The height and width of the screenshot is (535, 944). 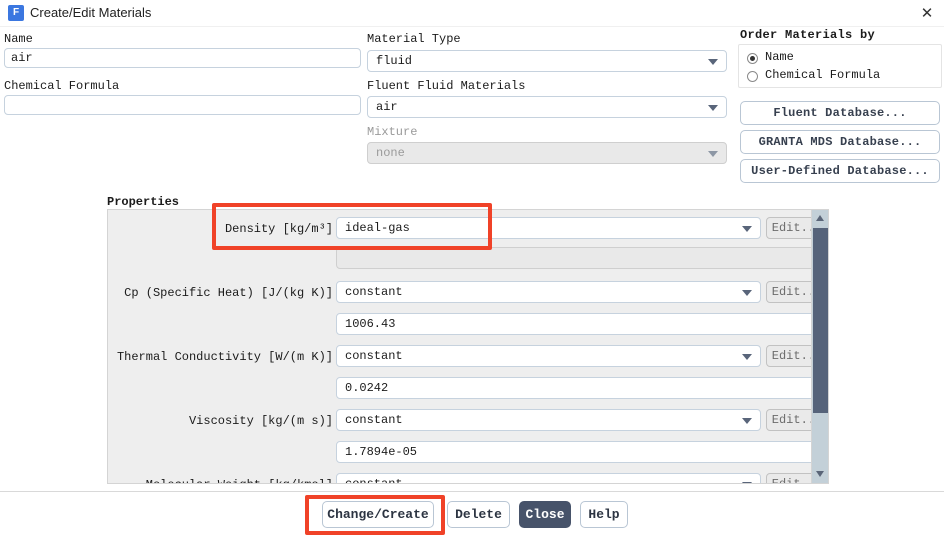 I want to click on molecular-weight-method-combo: constant, so click(x=548, y=478).